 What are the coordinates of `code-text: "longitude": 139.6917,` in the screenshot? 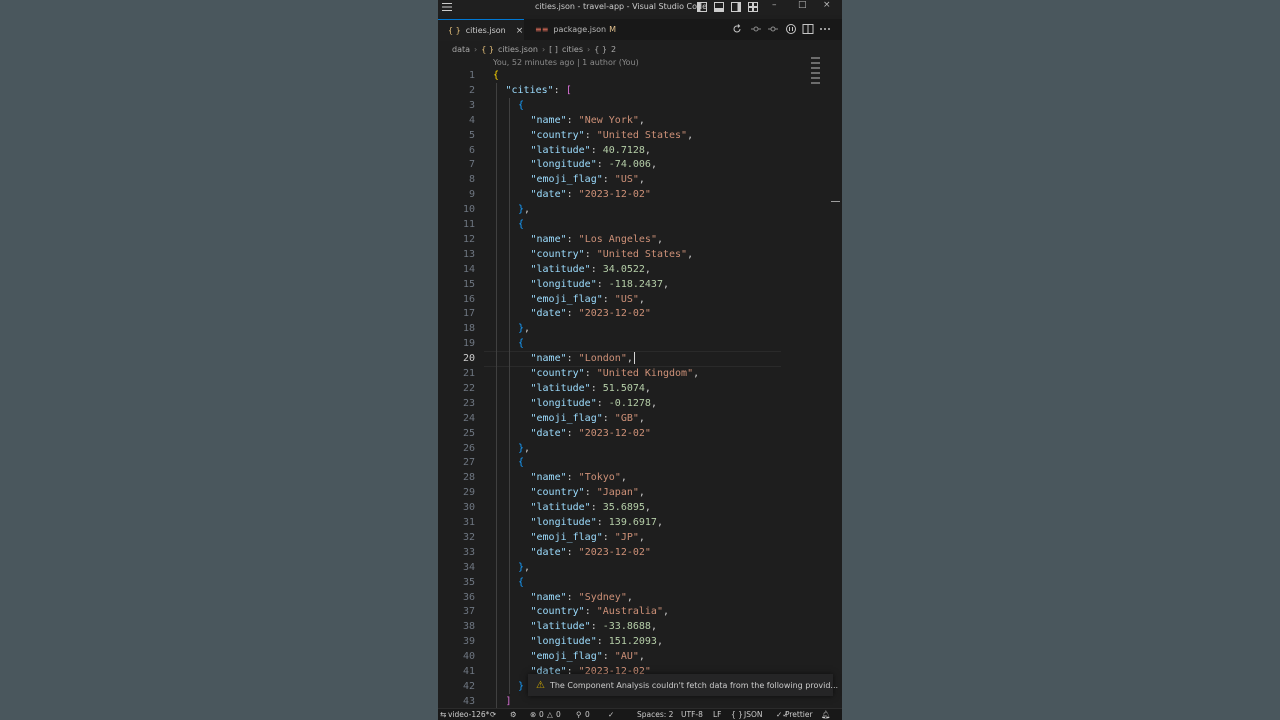 It's located at (596, 522).